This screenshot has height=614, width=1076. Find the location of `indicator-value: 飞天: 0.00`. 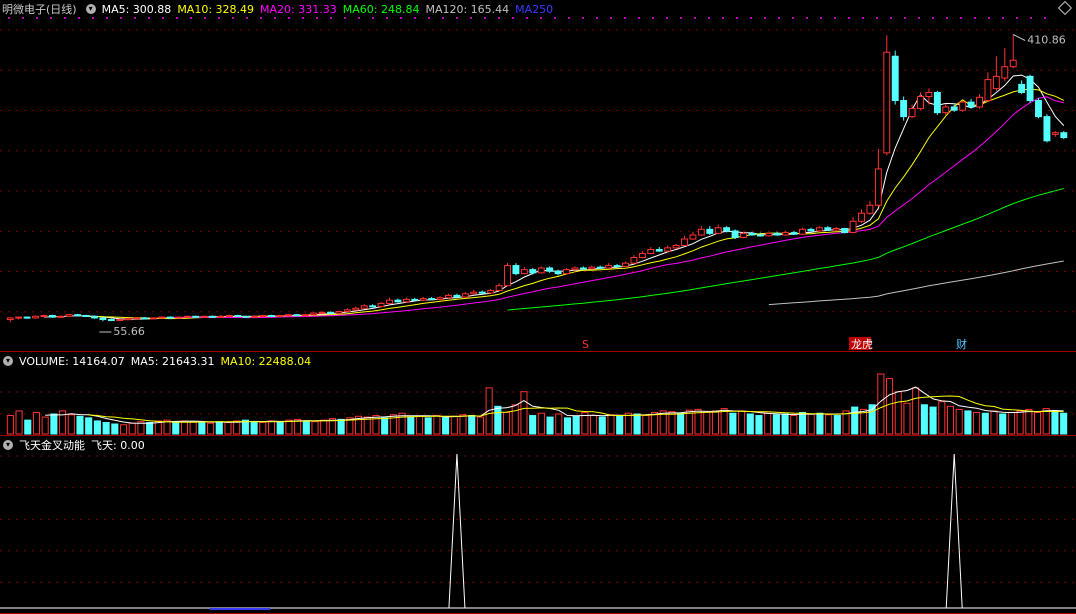

indicator-value: 飞天: 0.00 is located at coordinates (118, 445).